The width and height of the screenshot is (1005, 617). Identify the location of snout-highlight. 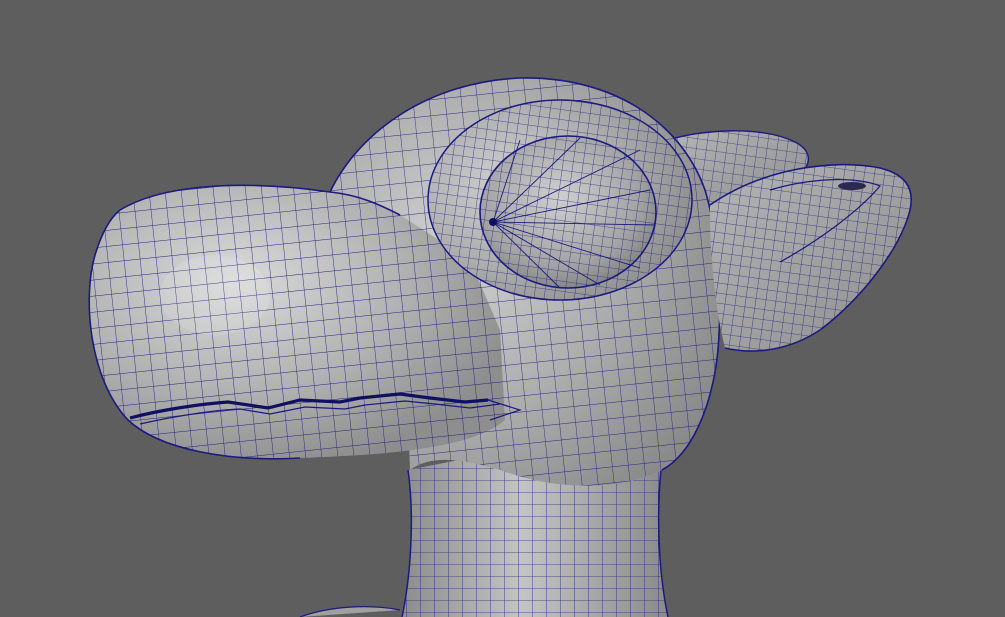
(215, 295).